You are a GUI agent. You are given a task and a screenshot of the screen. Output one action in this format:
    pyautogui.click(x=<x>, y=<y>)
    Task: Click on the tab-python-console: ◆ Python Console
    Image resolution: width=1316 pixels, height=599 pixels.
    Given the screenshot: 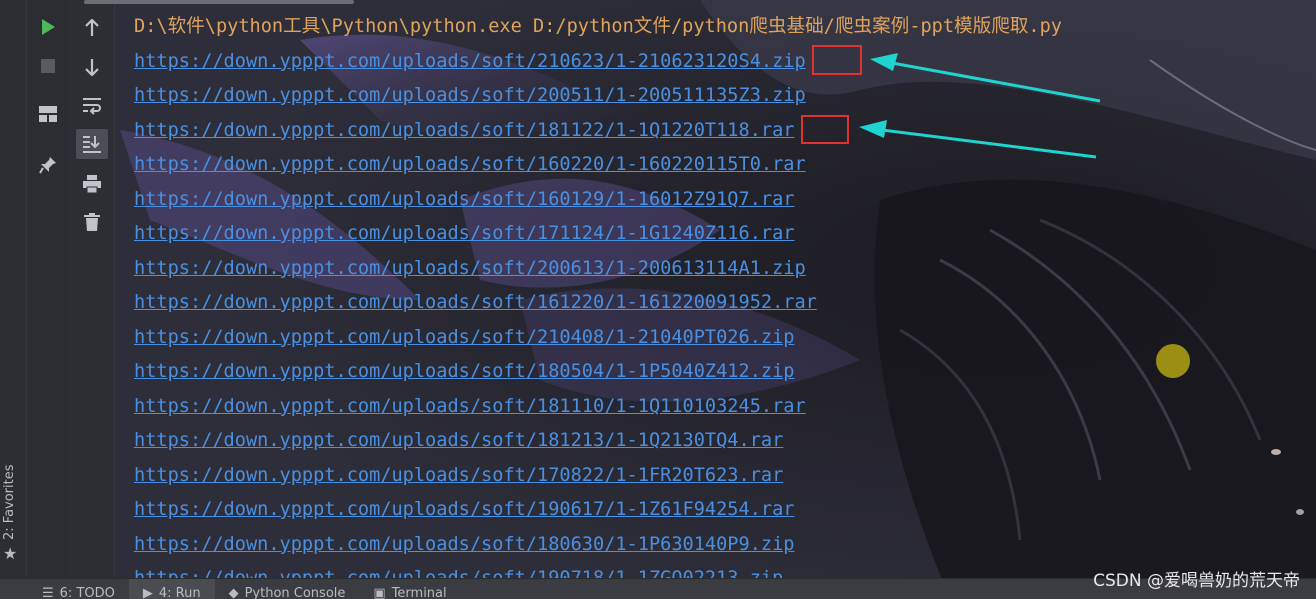 What is the action you would take?
    pyautogui.click(x=287, y=589)
    